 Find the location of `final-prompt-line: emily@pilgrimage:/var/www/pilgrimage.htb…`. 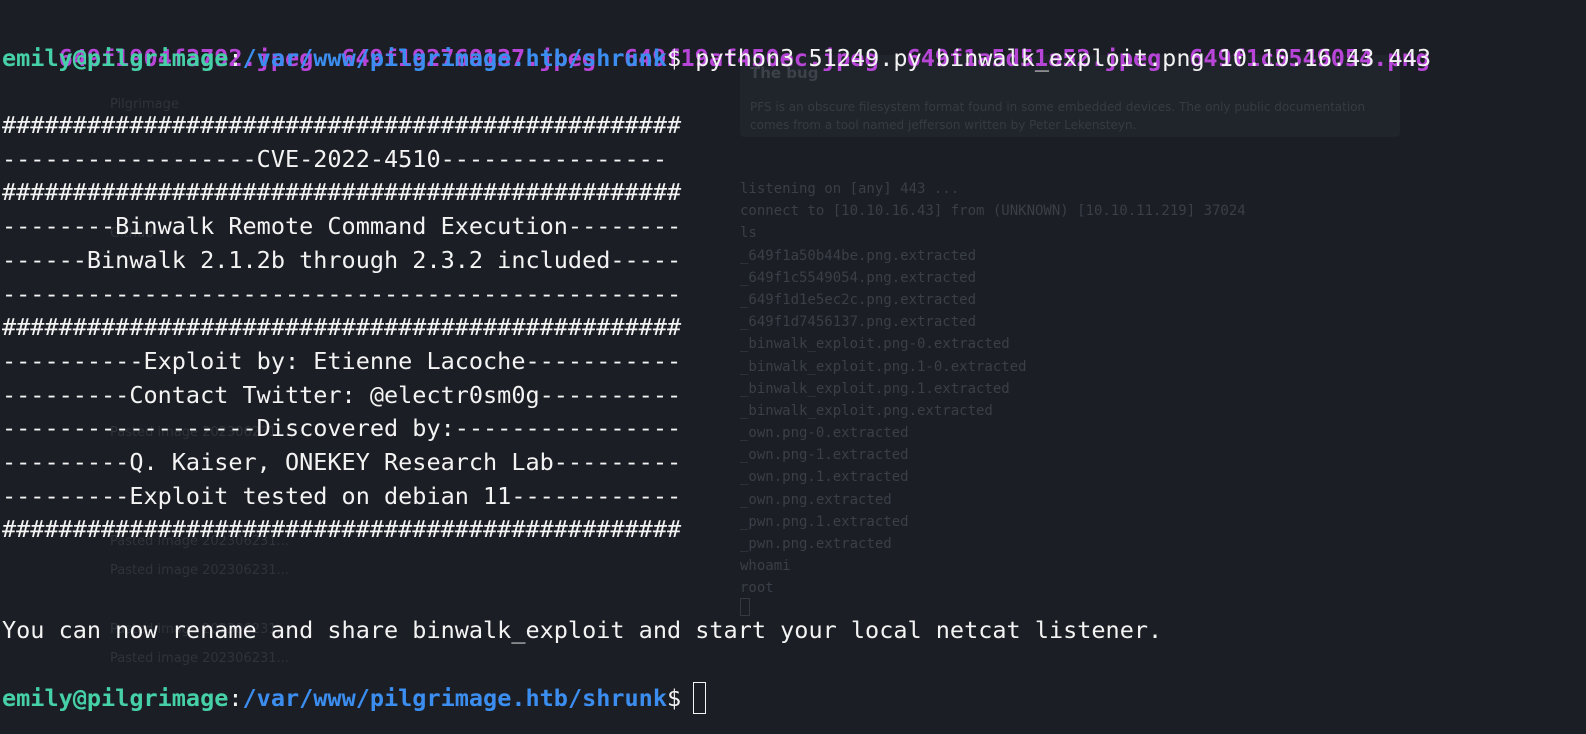

final-prompt-line: emily@pilgrimage:/var/www/pilgrimage.htb… is located at coordinates (354, 698).